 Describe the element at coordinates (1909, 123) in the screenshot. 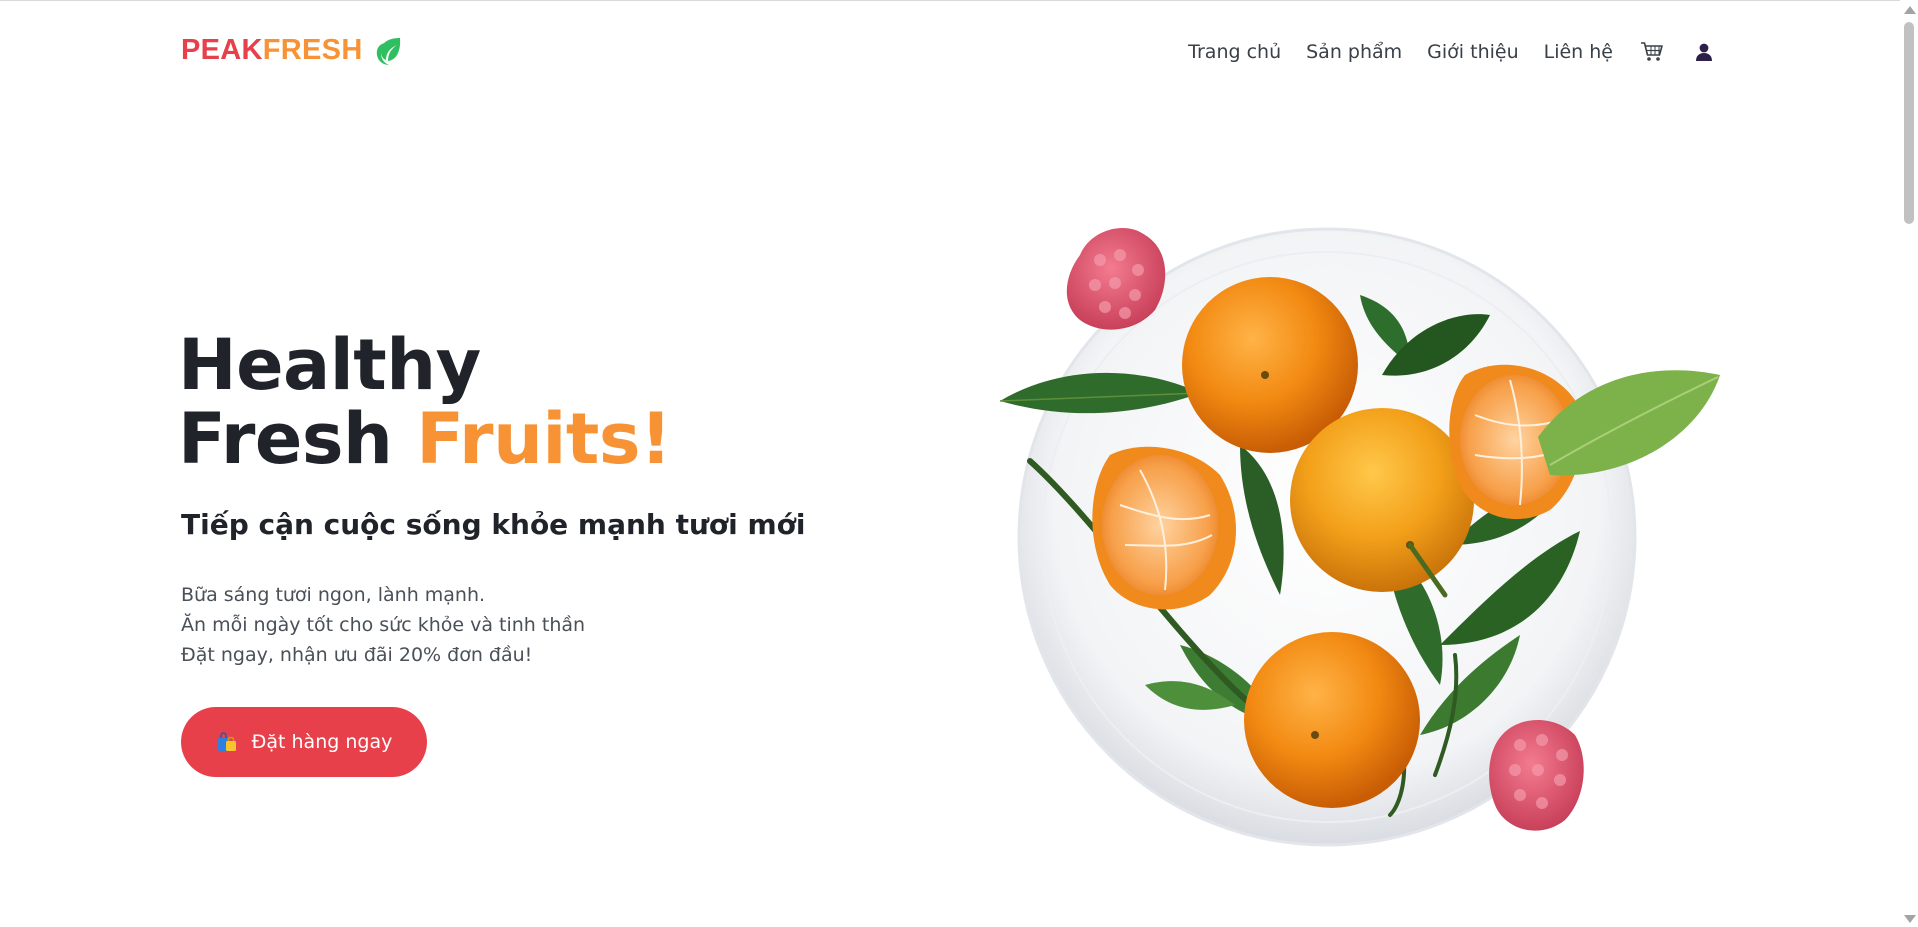

I see `scrollbar-thumb` at that location.